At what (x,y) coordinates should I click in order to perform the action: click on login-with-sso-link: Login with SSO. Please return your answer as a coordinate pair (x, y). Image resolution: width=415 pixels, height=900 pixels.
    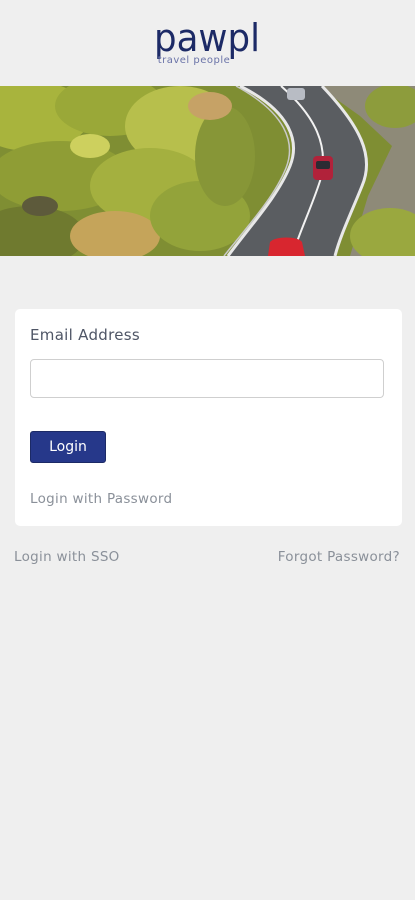
    Looking at the image, I should click on (67, 557).